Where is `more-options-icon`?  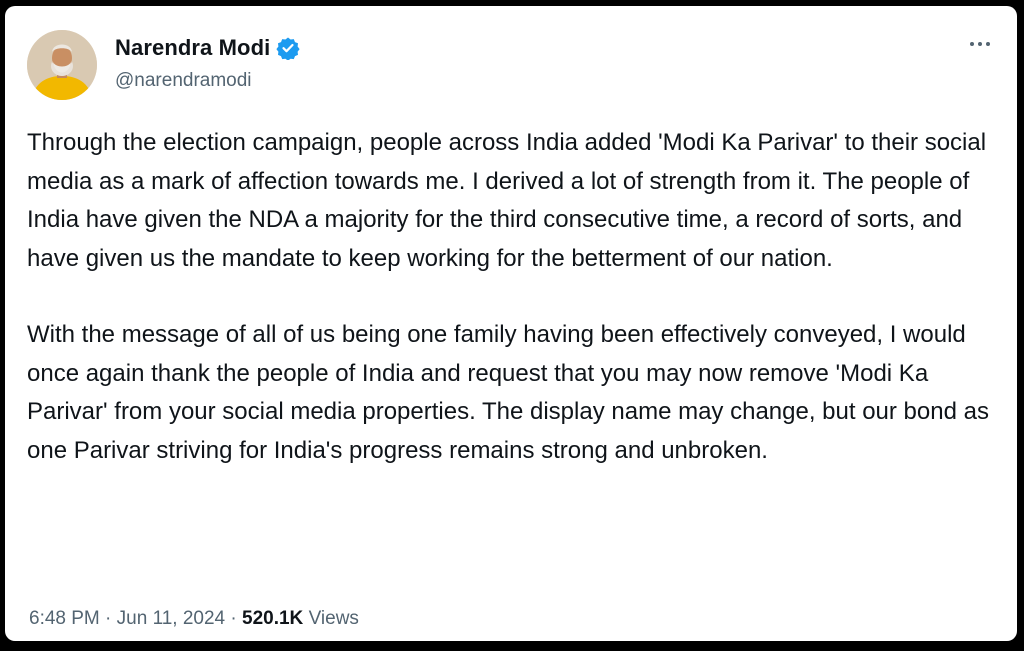 more-options-icon is located at coordinates (980, 44).